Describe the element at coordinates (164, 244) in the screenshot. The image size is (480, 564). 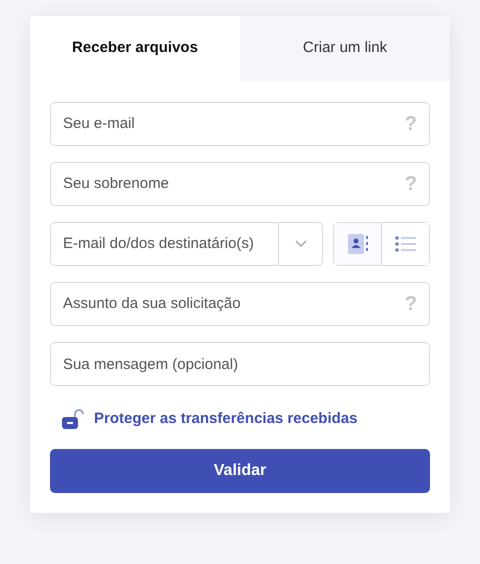
I see `recipient-field: E-mail do/dos destinatário(s)` at that location.